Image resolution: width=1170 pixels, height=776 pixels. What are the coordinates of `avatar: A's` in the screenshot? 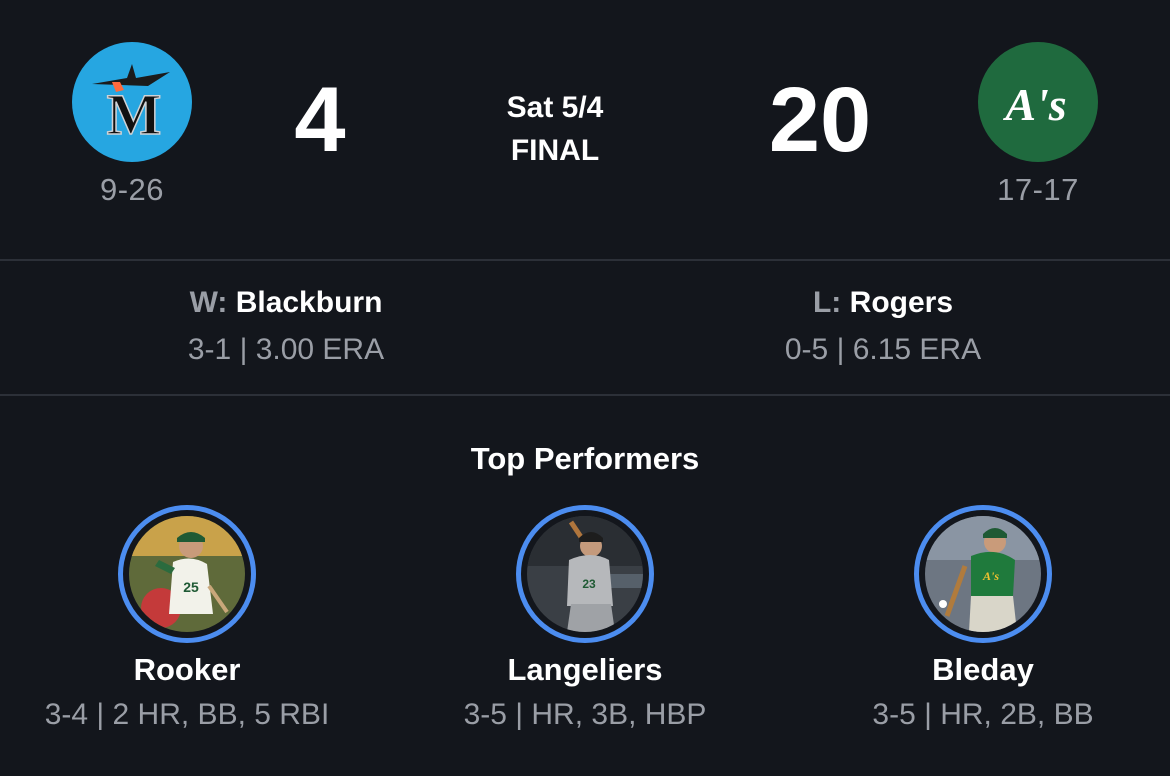 It's located at (983, 574).